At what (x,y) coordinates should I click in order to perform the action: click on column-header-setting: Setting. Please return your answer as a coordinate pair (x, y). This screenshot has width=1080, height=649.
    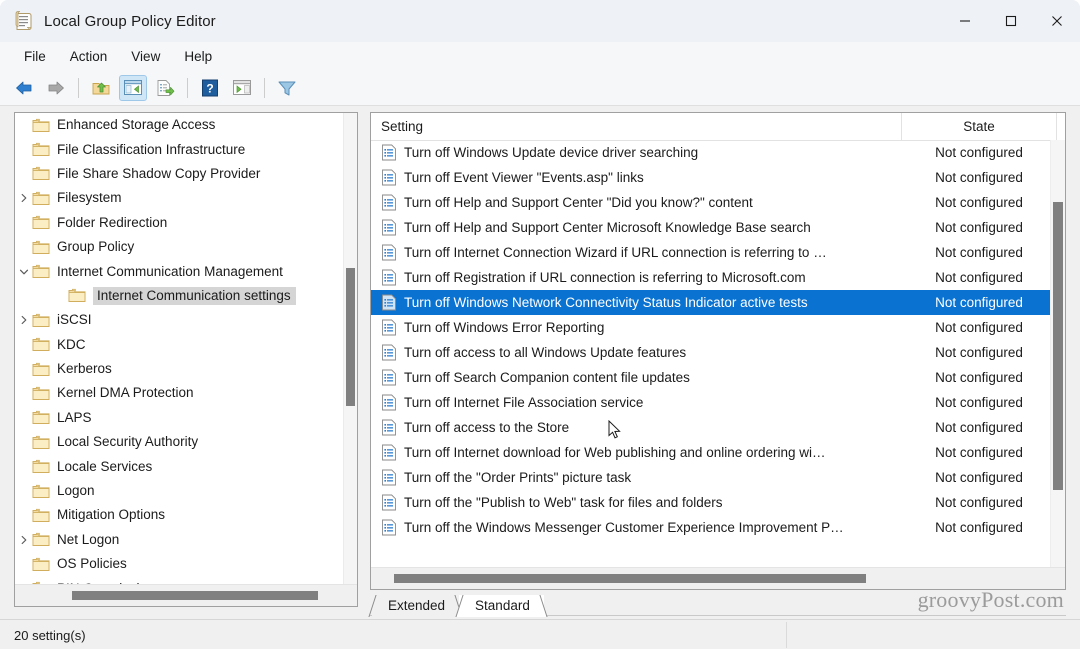
    Looking at the image, I should click on (636, 126).